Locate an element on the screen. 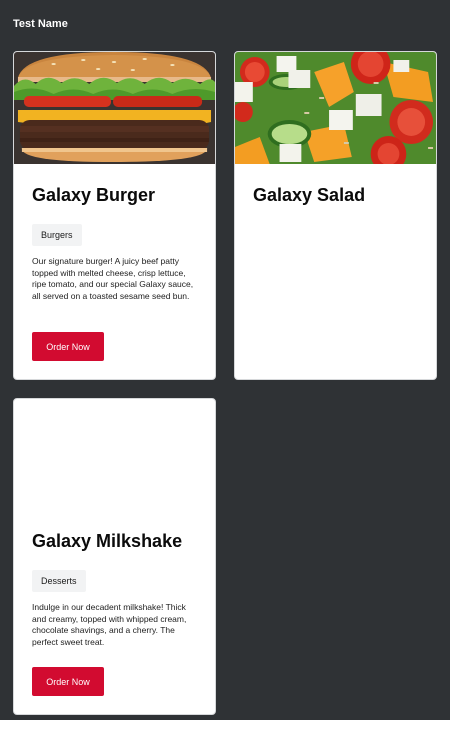 The image size is (450, 733). burger-image is located at coordinates (114, 108).